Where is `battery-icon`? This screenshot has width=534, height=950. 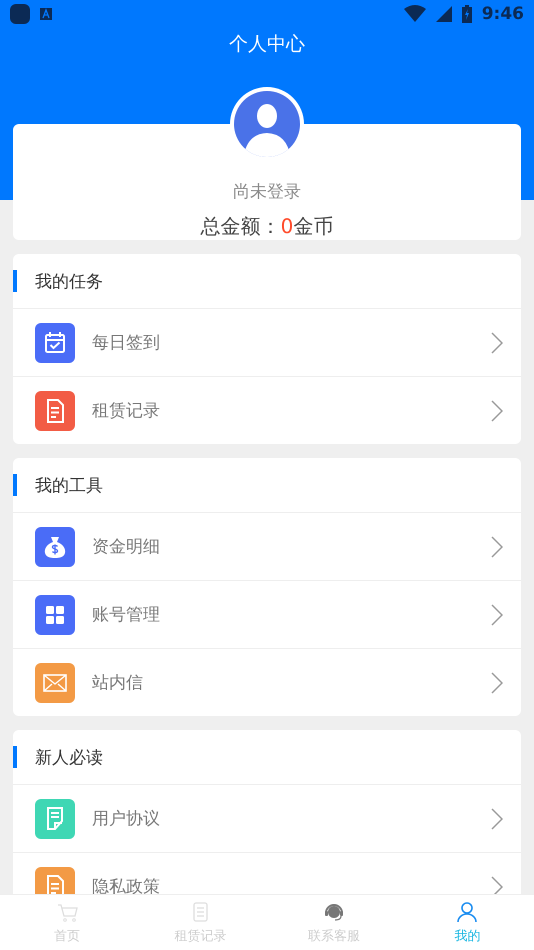 battery-icon is located at coordinates (467, 14).